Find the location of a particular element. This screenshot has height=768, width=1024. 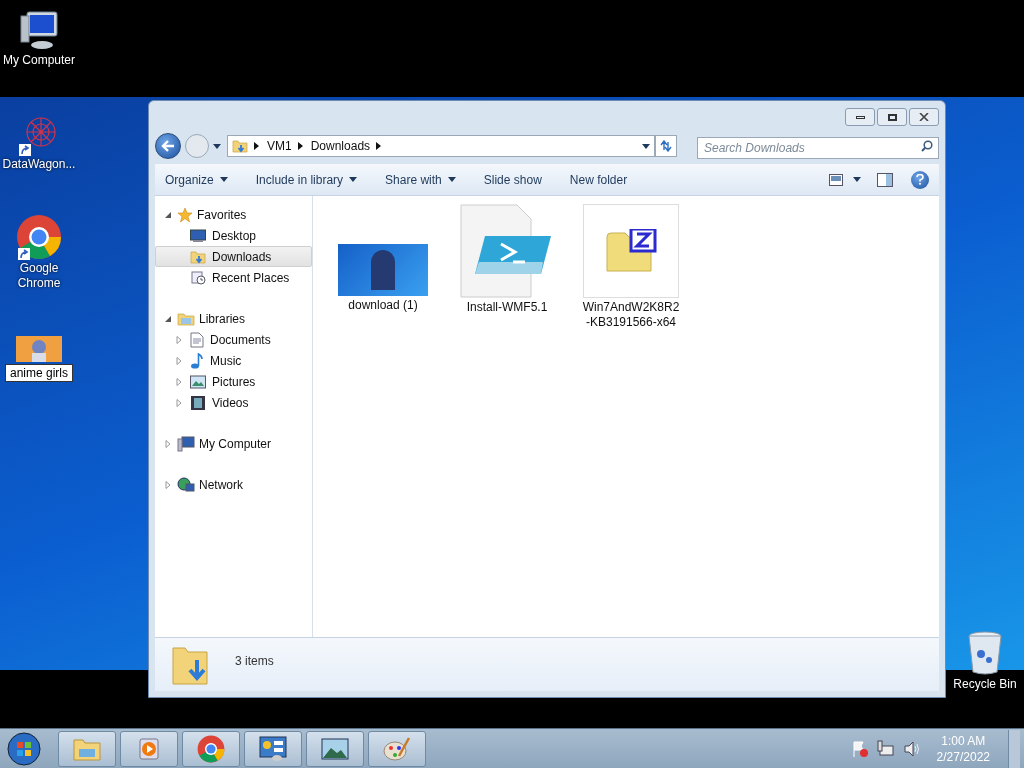

back-button is located at coordinates (168, 146).